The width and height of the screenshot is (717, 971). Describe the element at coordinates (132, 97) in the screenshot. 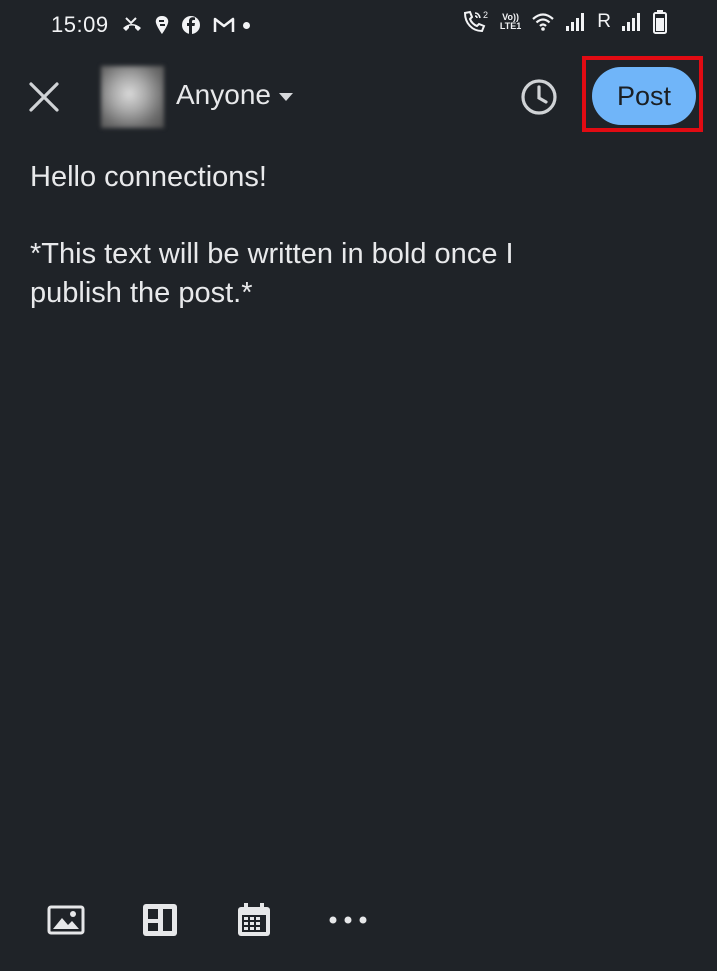

I see `avatar` at that location.